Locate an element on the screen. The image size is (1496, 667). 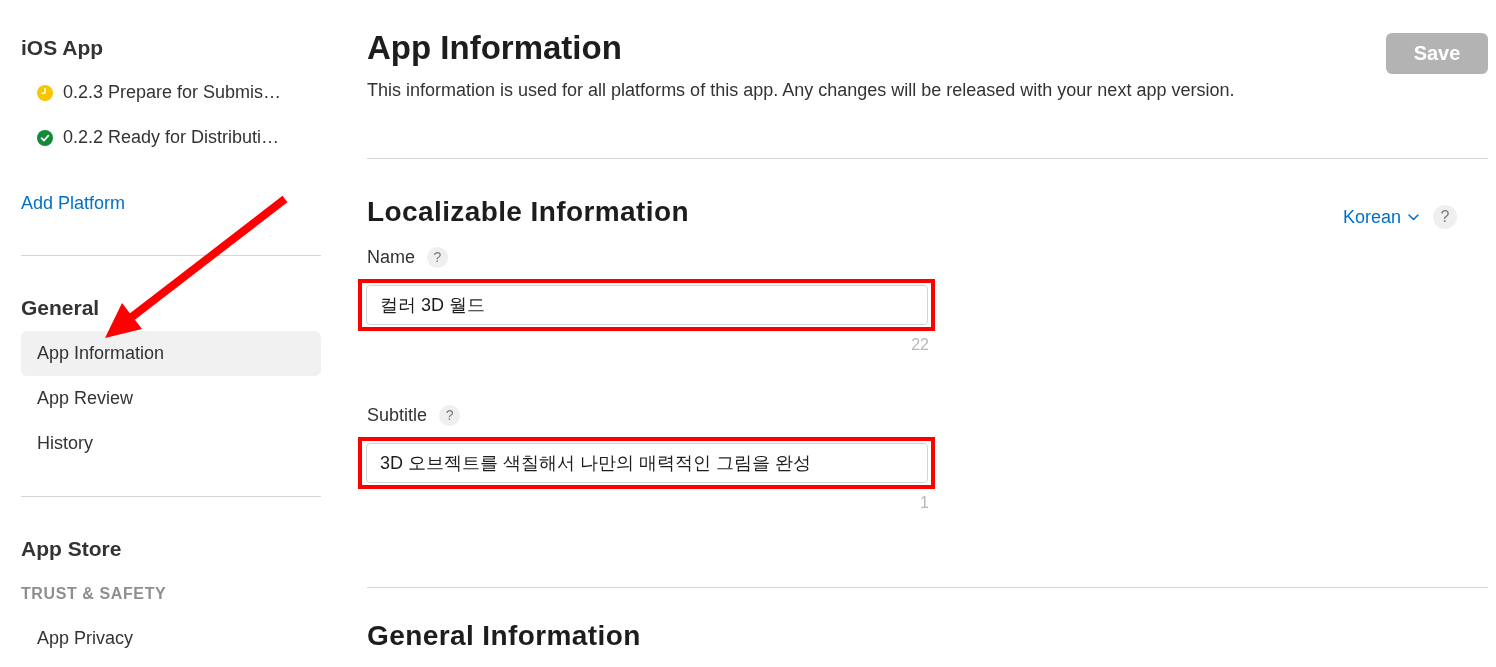
field-label: Subtitle is located at coordinates (397, 415).